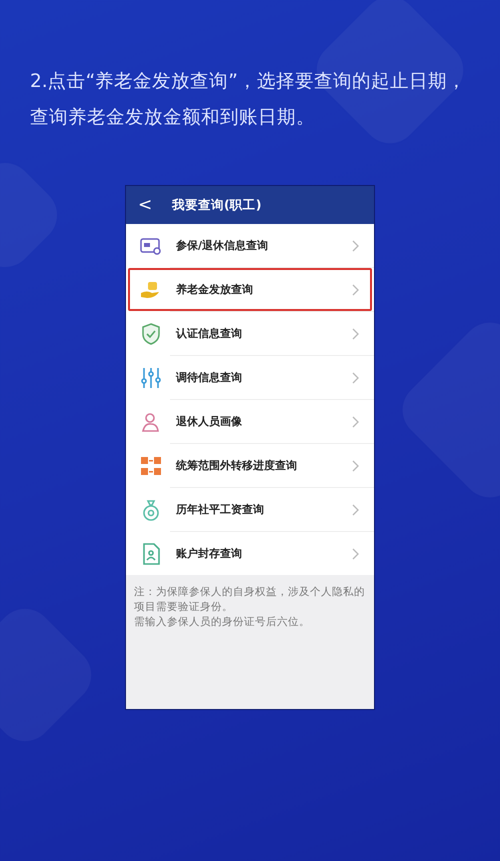  What do you see at coordinates (151, 378) in the screenshot?
I see `sliders-icon` at bounding box center [151, 378].